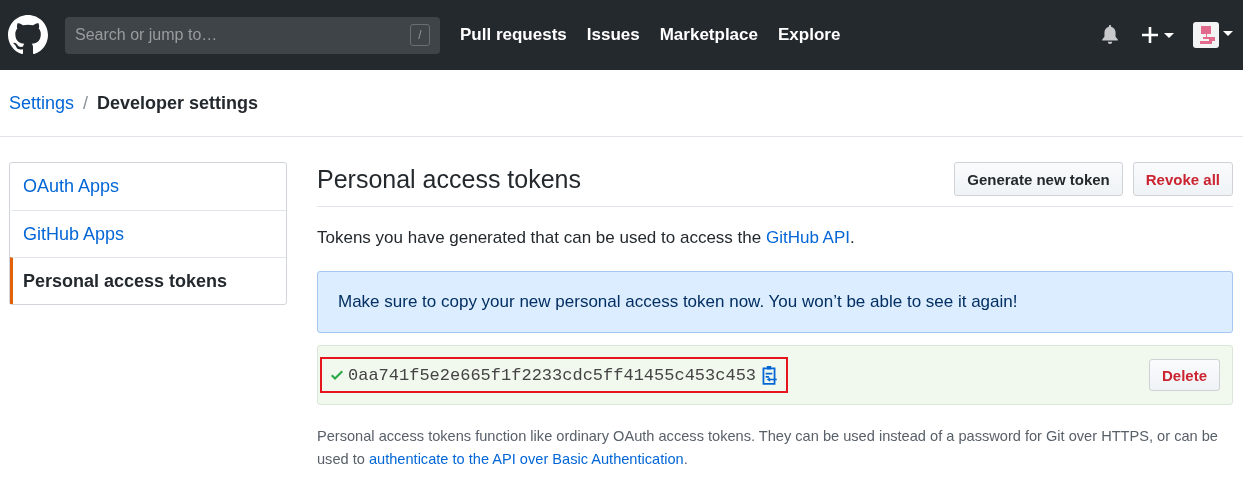  What do you see at coordinates (552, 375) in the screenshot?
I see `token-value: 0aa741f5e2e665f1f2233cdc5ff41455c453c453` at bounding box center [552, 375].